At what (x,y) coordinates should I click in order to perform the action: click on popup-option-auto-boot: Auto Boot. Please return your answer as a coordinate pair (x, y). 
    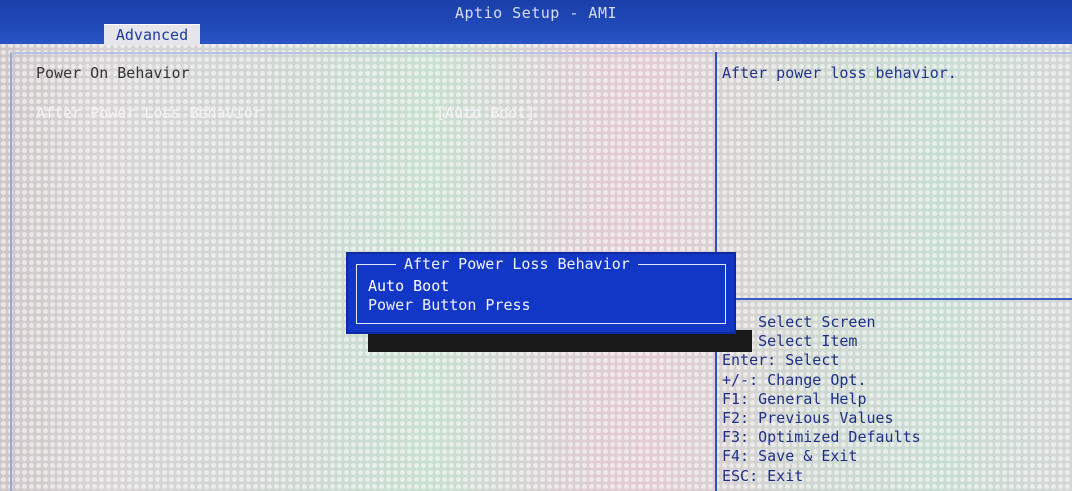
    Looking at the image, I should click on (408, 286).